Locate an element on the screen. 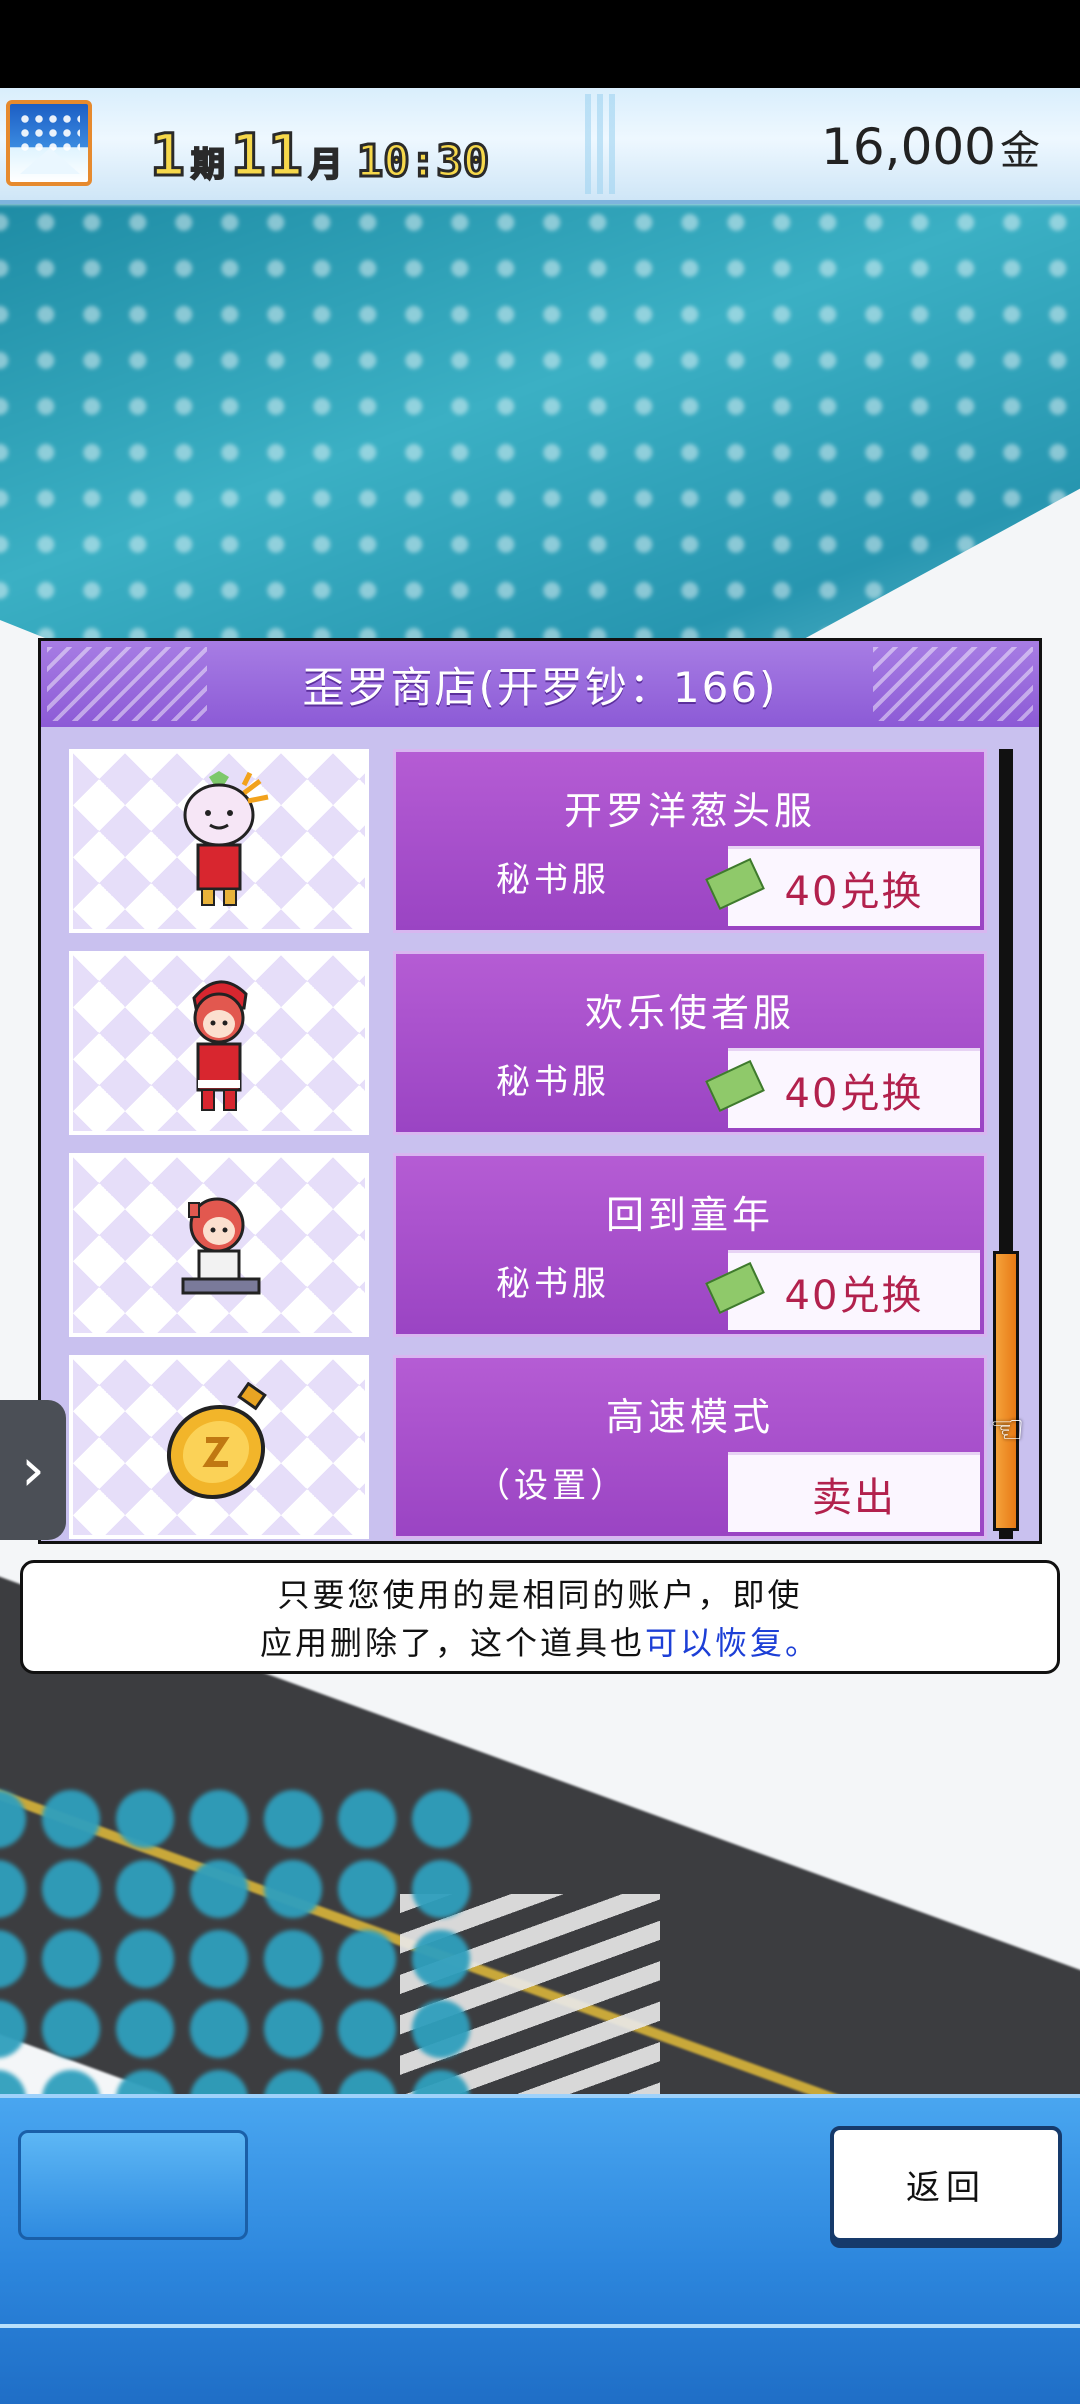  money-amount: 16,000 is located at coordinates (908, 147).